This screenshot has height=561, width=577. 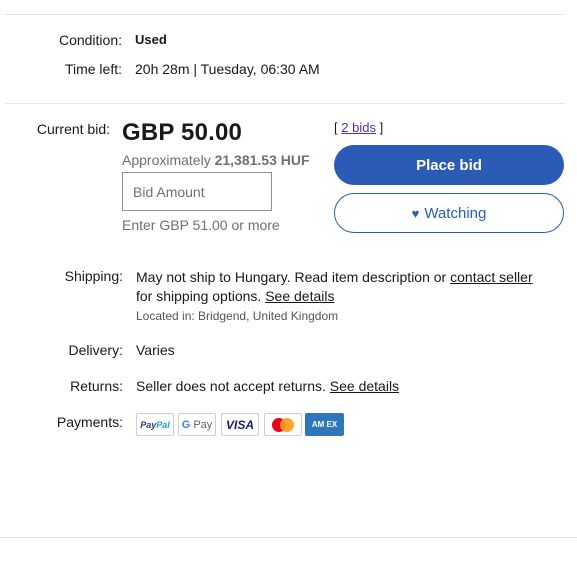 What do you see at coordinates (197, 424) in the screenshot?
I see `google-pay-icon: G Pay` at bounding box center [197, 424].